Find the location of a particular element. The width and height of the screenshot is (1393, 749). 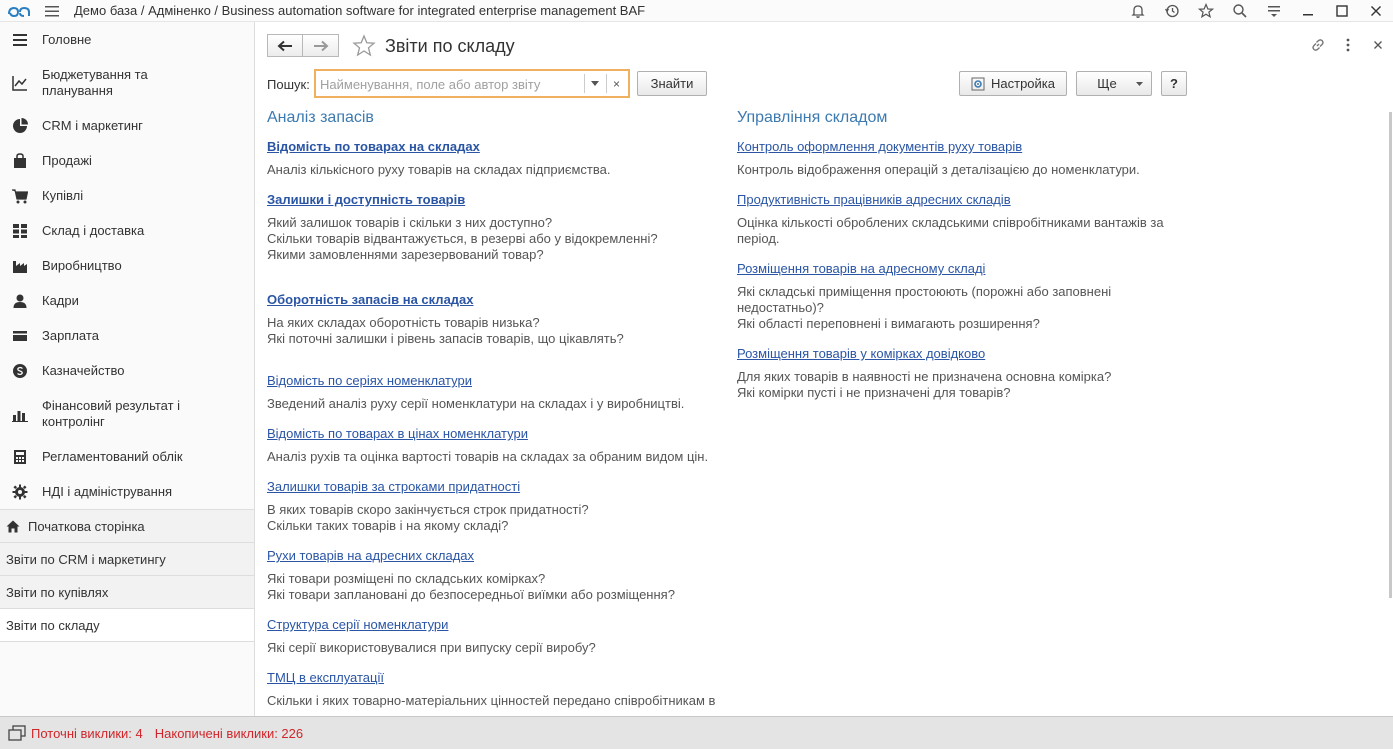

windows-icon is located at coordinates (17, 733).